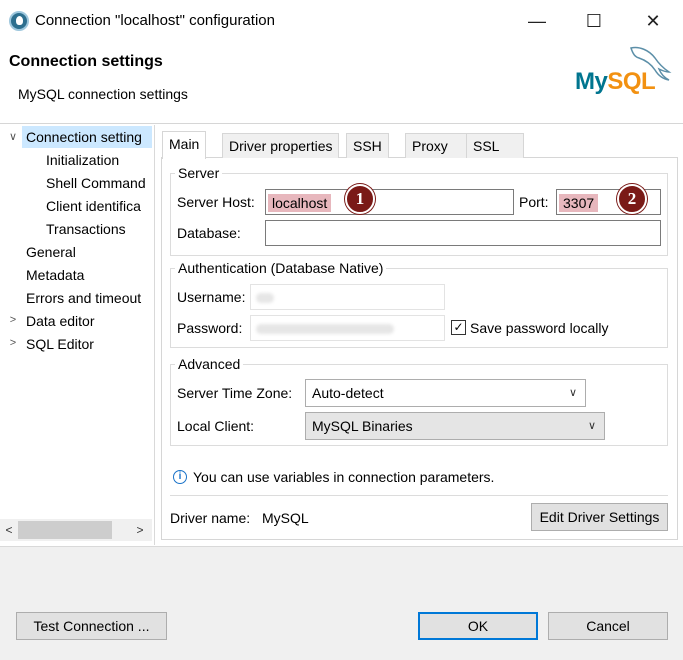  What do you see at coordinates (184, 145) in the screenshot?
I see `tab-main: Main` at bounding box center [184, 145].